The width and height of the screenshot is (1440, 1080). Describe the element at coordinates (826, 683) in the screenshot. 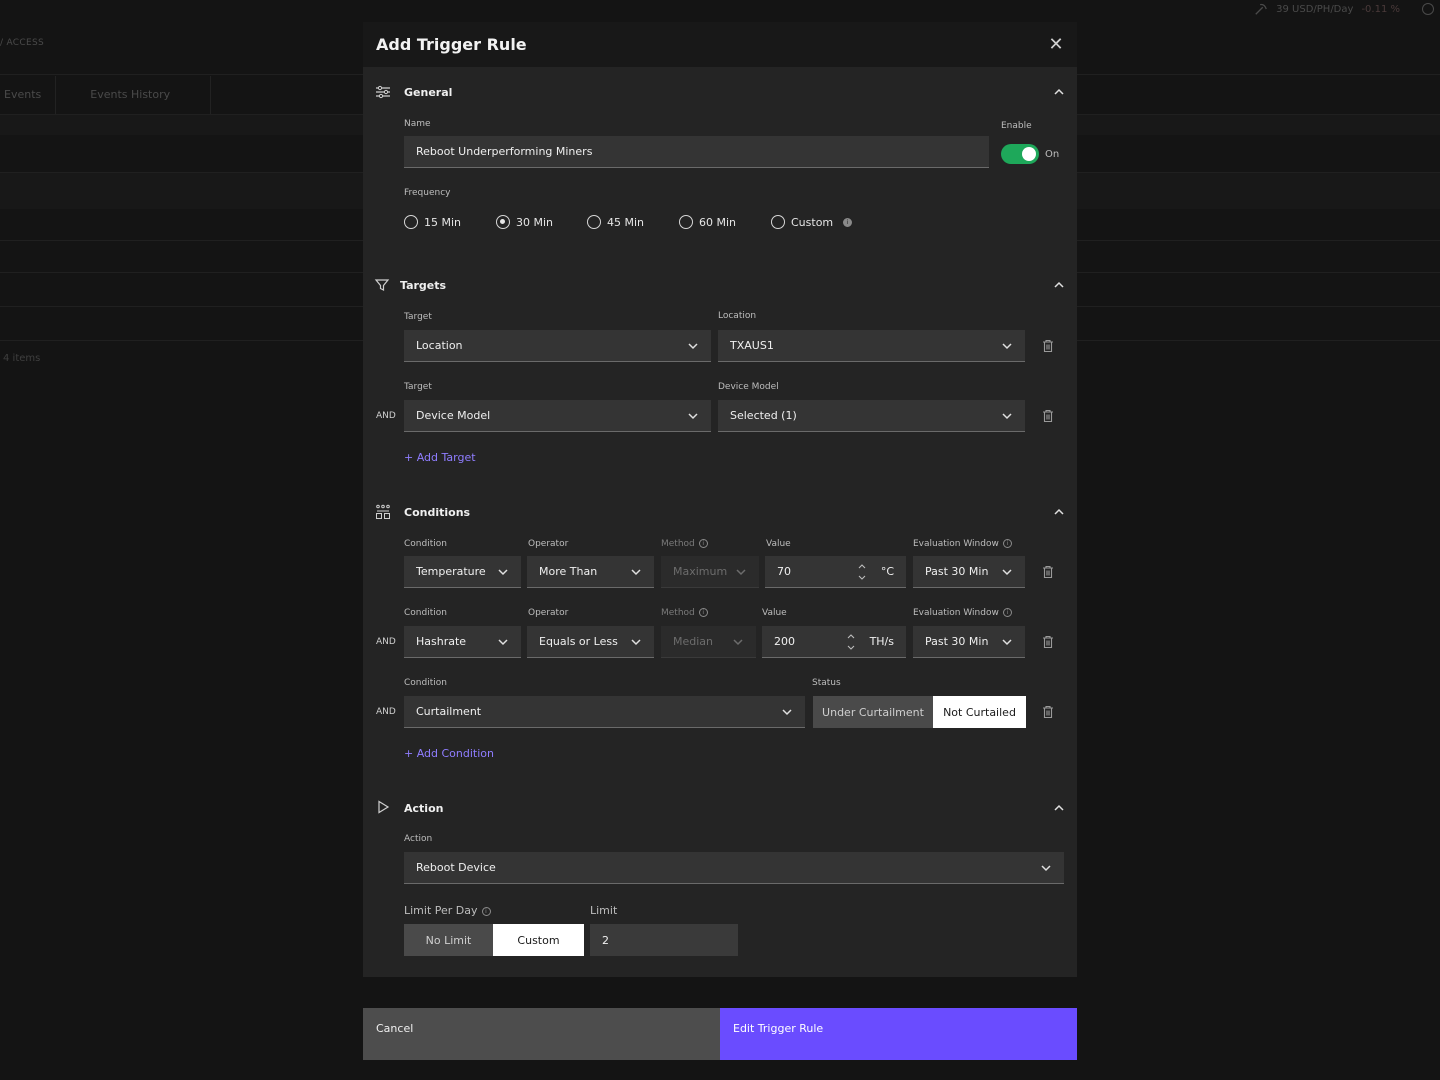

I see `status-label: Status` at that location.